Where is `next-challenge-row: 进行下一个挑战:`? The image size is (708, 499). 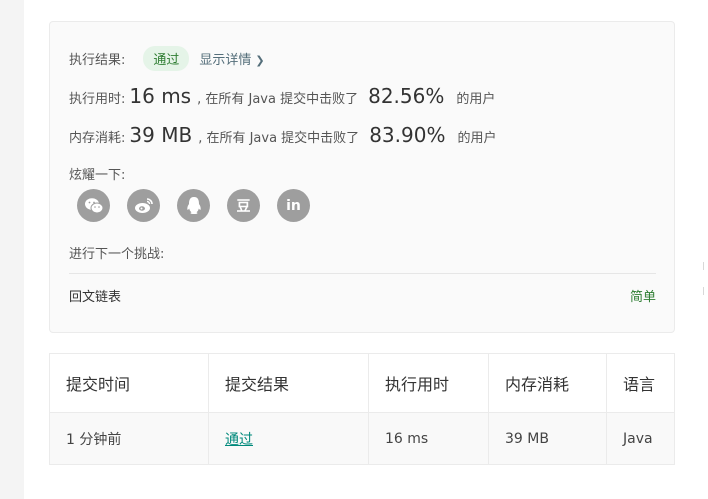
next-challenge-row: 进行下一个挑战: is located at coordinates (116, 252).